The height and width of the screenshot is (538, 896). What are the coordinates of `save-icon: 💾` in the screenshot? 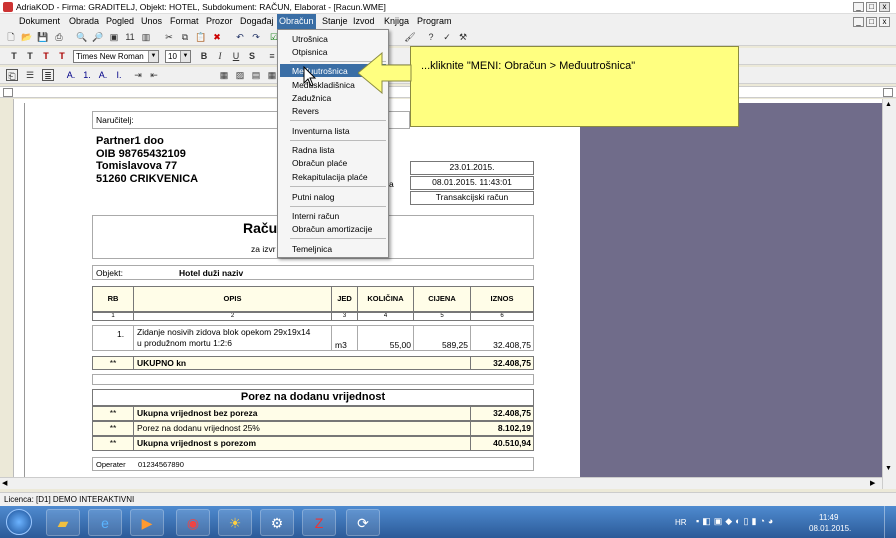 It's located at (43, 37).